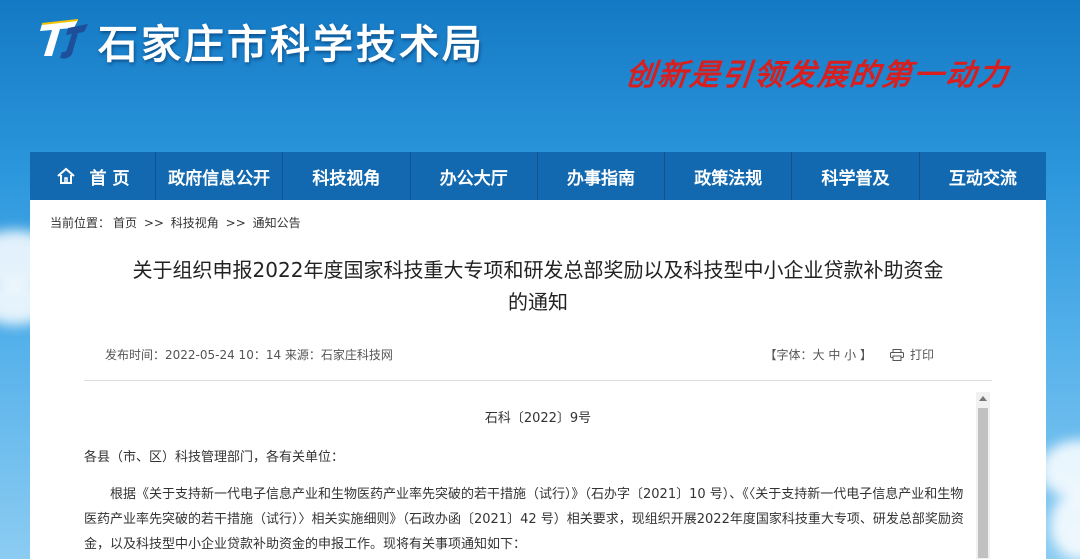 The height and width of the screenshot is (559, 1080). I want to click on nav-item-label: 科学普及, so click(855, 178).